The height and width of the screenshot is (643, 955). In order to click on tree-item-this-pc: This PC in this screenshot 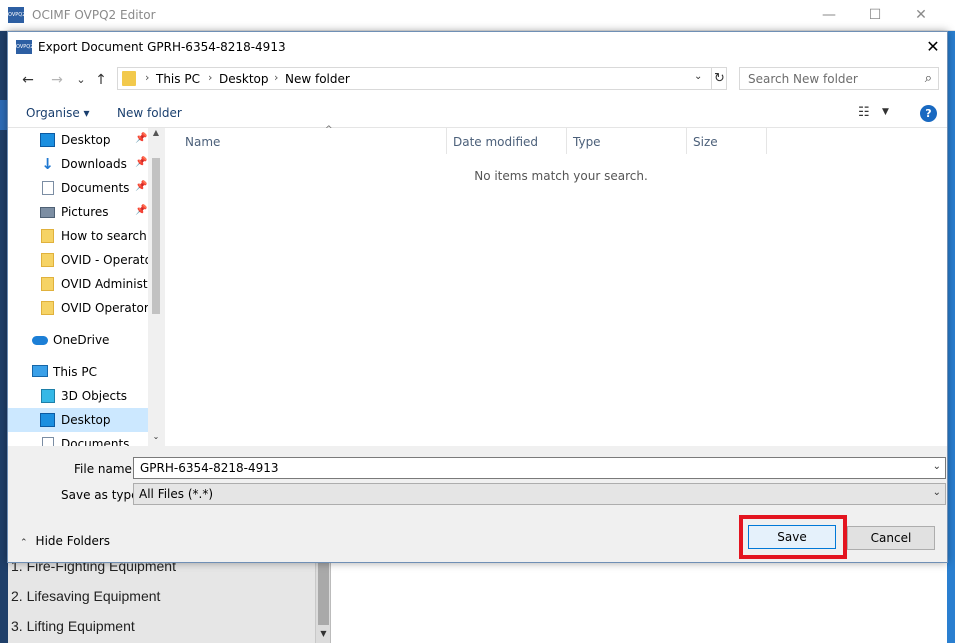, I will do `click(78, 372)`.